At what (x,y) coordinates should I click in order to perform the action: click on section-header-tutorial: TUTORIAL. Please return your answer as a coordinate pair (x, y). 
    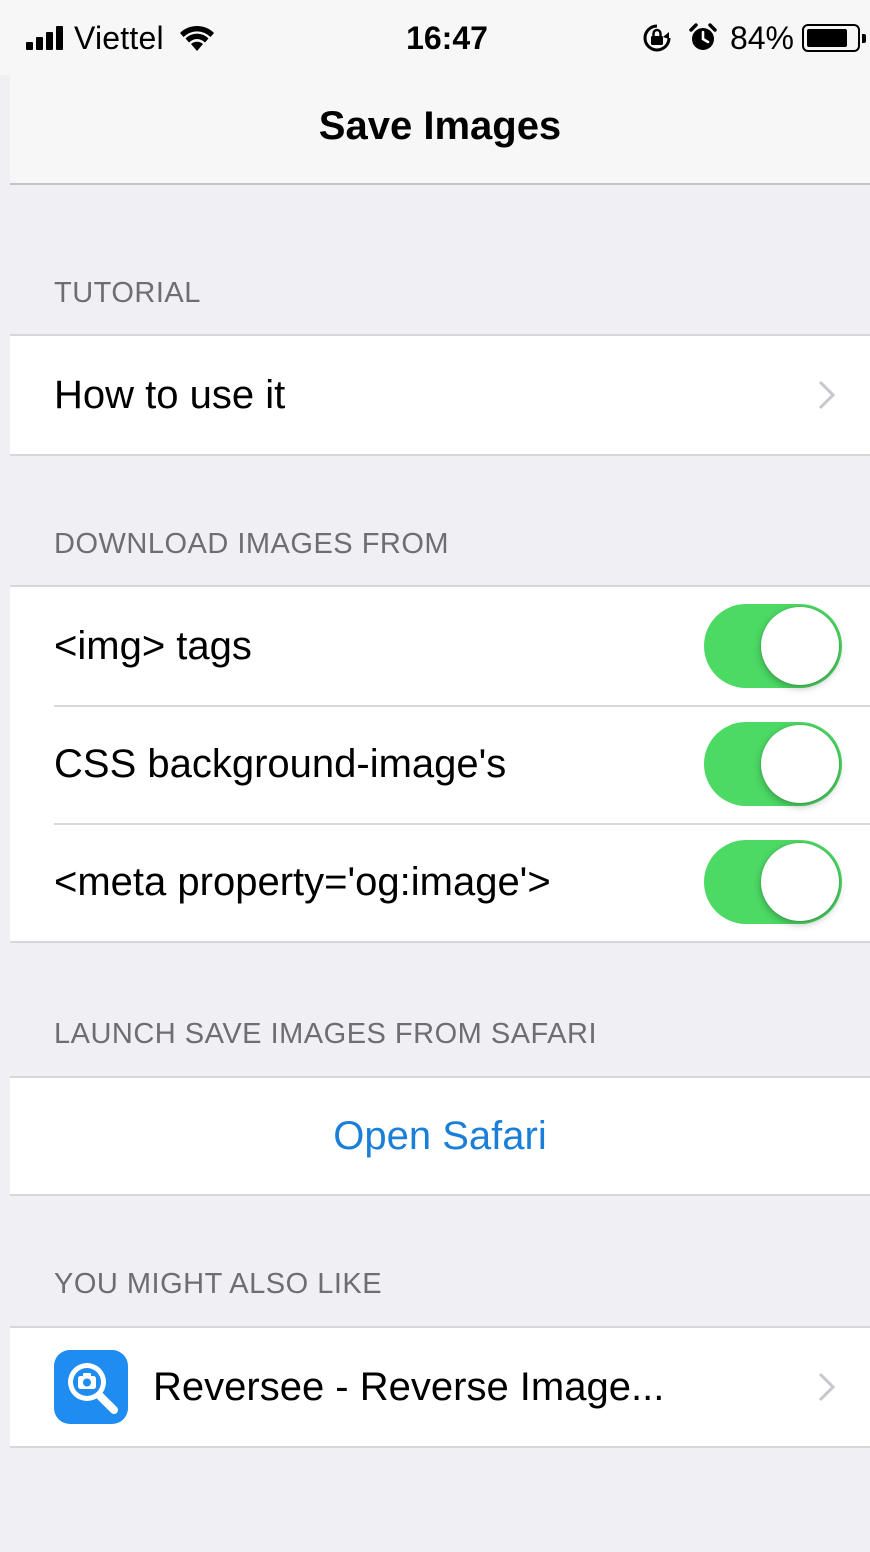
    Looking at the image, I should click on (127, 293).